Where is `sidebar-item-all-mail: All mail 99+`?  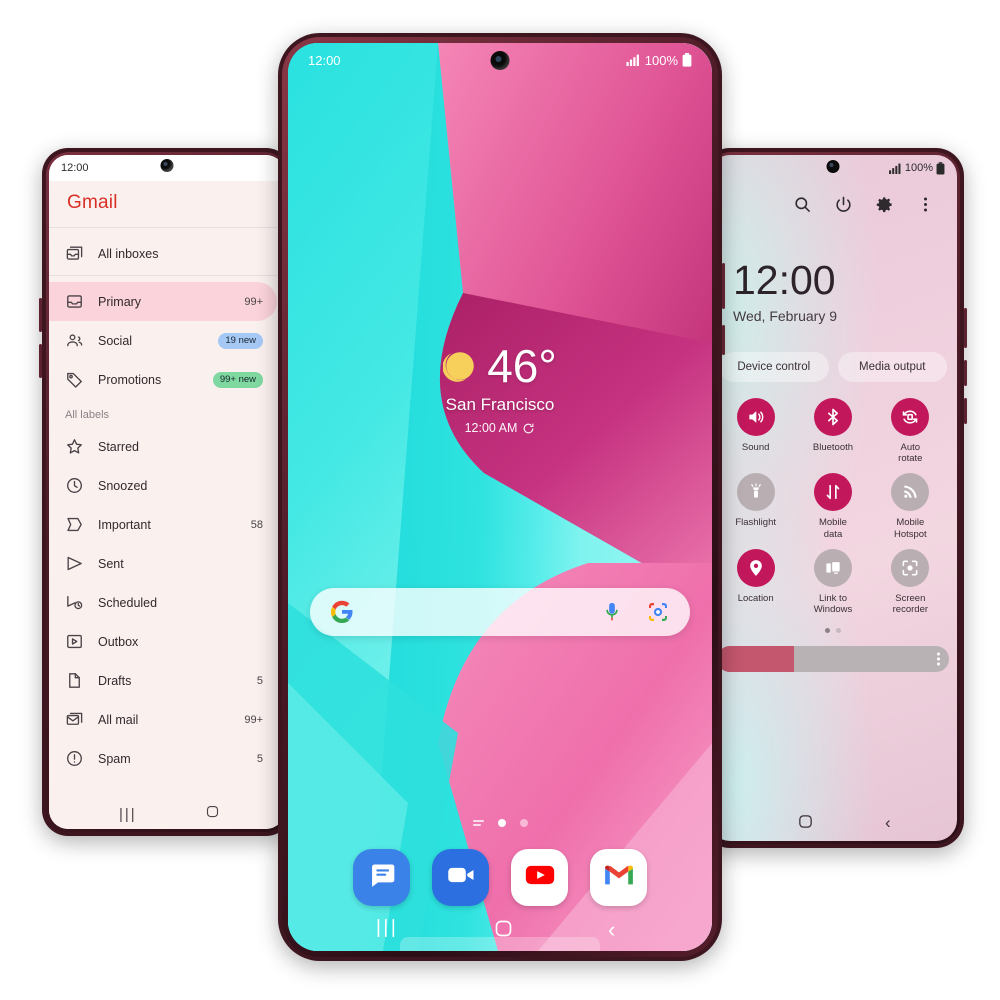 sidebar-item-all-mail: All mail 99+ is located at coordinates (163, 719).